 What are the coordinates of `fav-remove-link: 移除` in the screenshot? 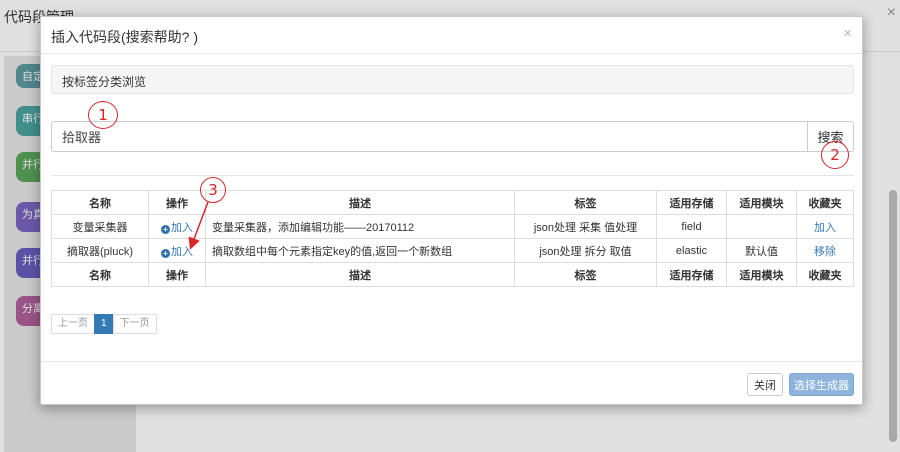 It's located at (825, 250).